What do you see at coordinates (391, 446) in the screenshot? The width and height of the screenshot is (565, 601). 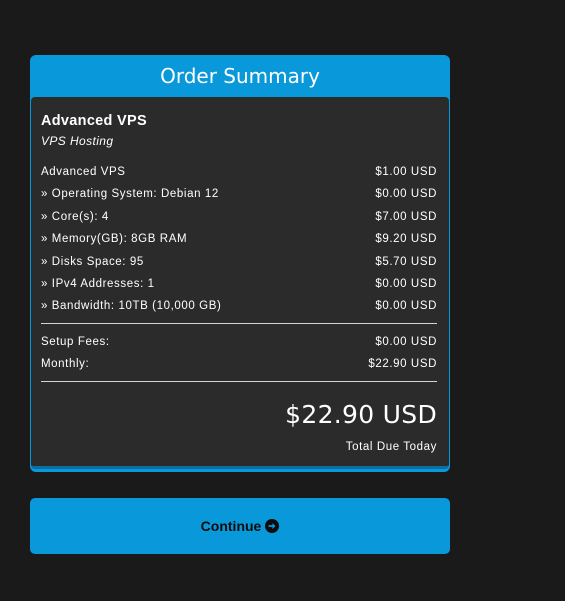 I see `total-due-label: Total Due Today` at bounding box center [391, 446].